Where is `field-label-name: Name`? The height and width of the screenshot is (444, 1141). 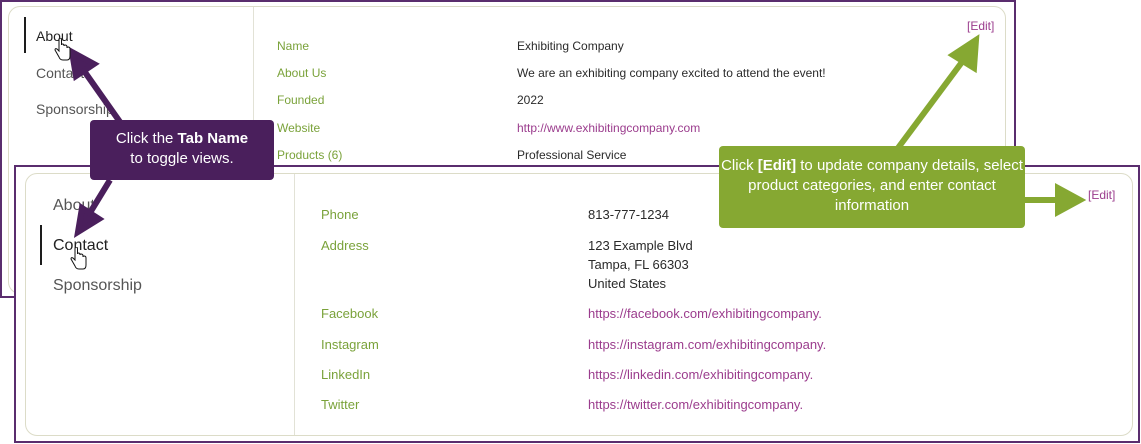 field-label-name: Name is located at coordinates (293, 46).